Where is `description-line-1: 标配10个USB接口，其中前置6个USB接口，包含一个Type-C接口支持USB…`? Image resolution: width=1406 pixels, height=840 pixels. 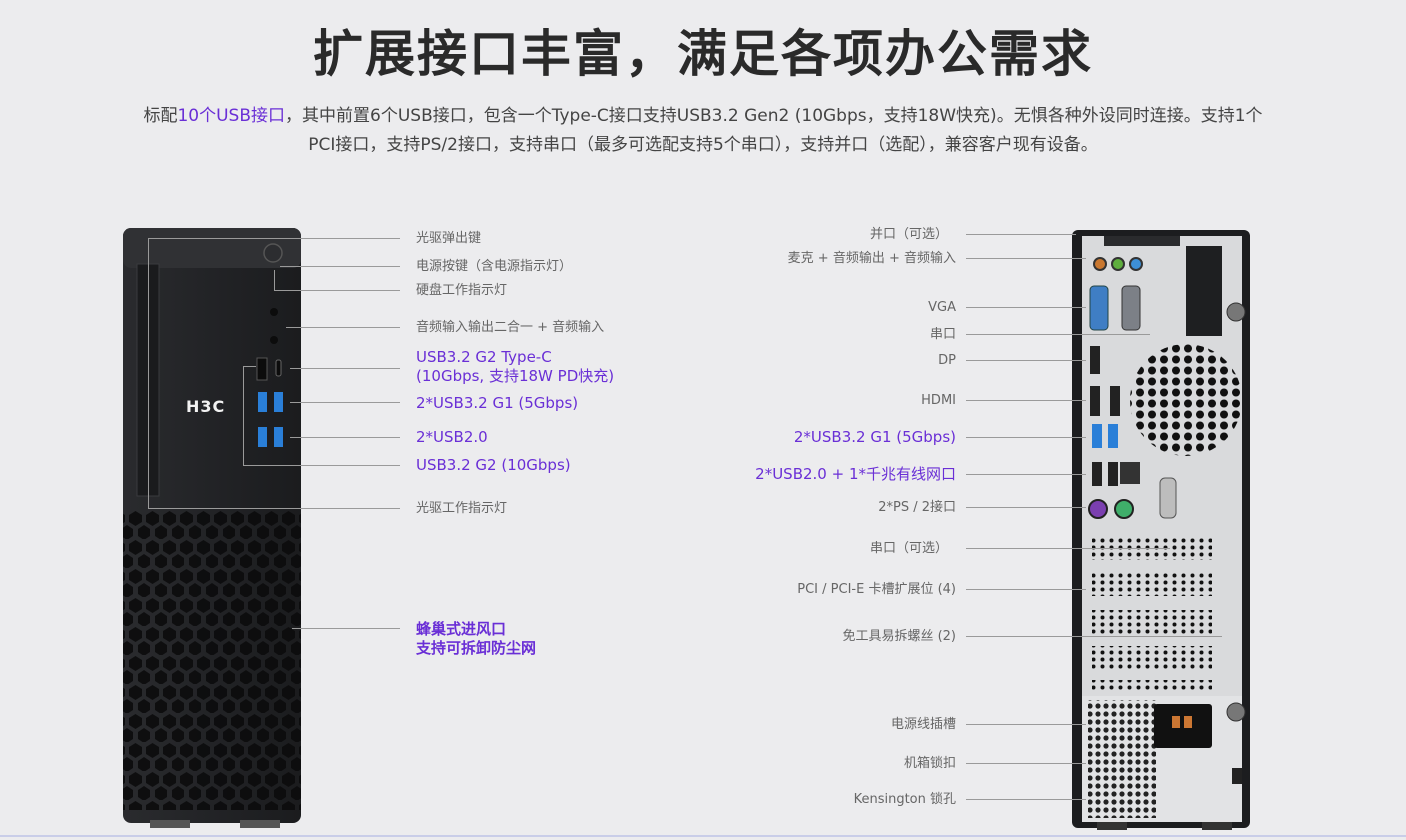 description-line-1: 标配10个USB接口，其中前置6个USB接口，包含一个Type-C接口支持USB… is located at coordinates (703, 116).